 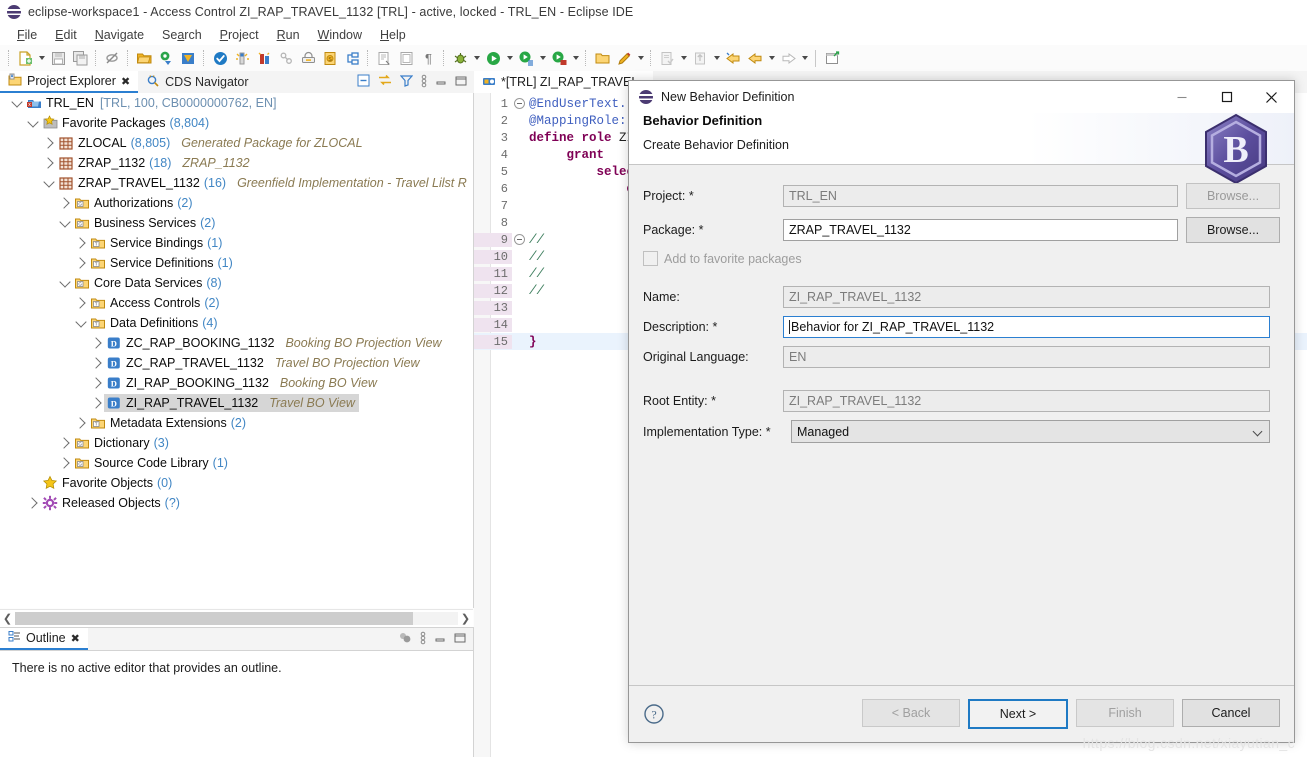 I want to click on root-entity-input: ZI_RAP_TRAVEL_1132, so click(x=1026, y=401).